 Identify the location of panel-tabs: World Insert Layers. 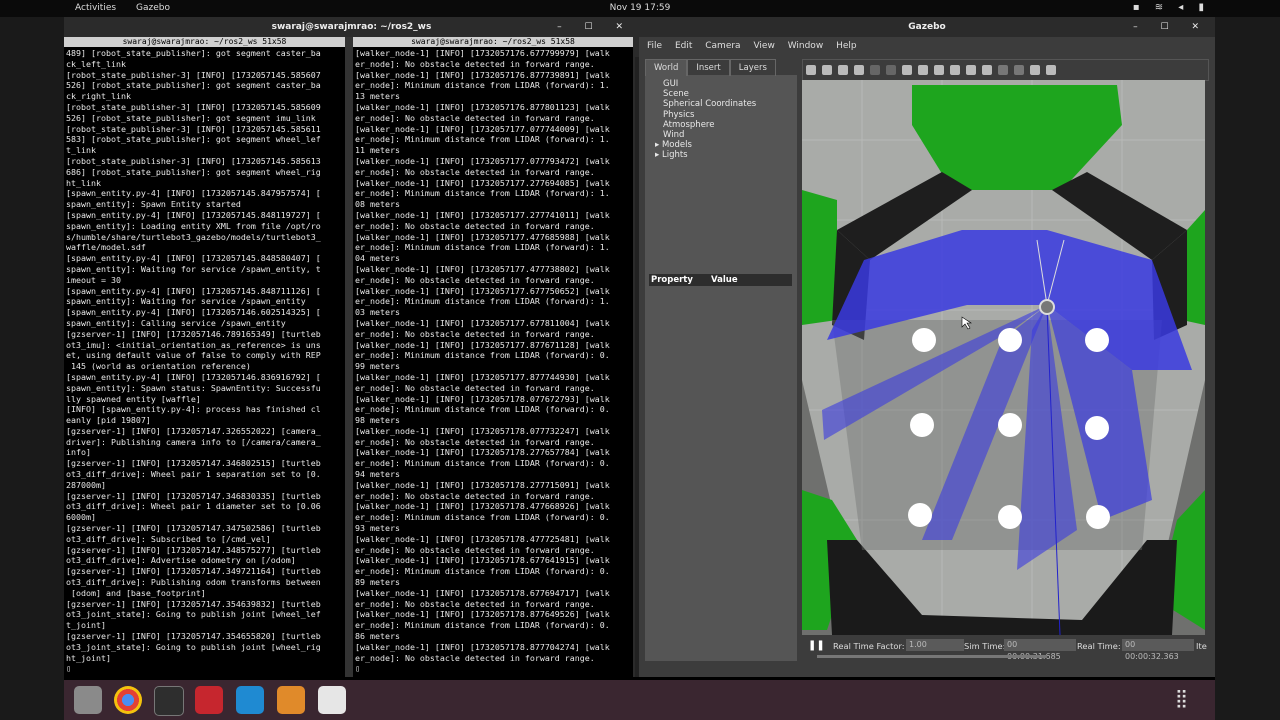
(721, 67).